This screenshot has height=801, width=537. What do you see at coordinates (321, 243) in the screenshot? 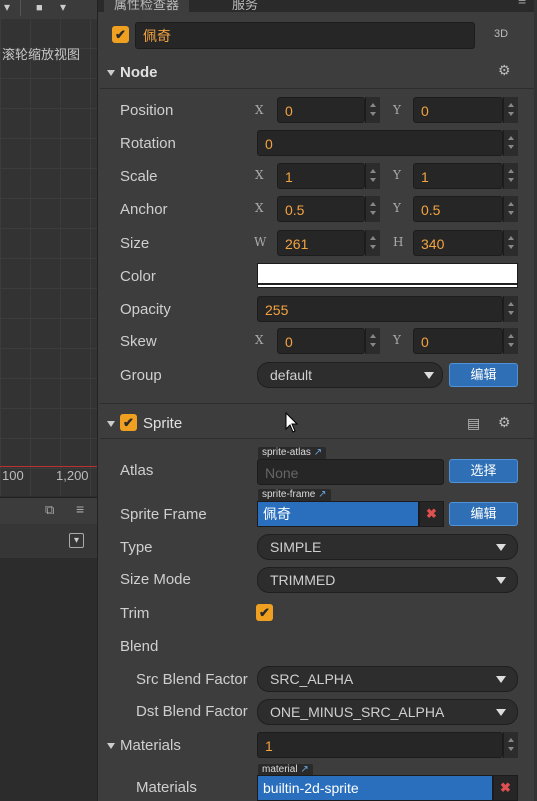
I see `size-width-input: 261` at bounding box center [321, 243].